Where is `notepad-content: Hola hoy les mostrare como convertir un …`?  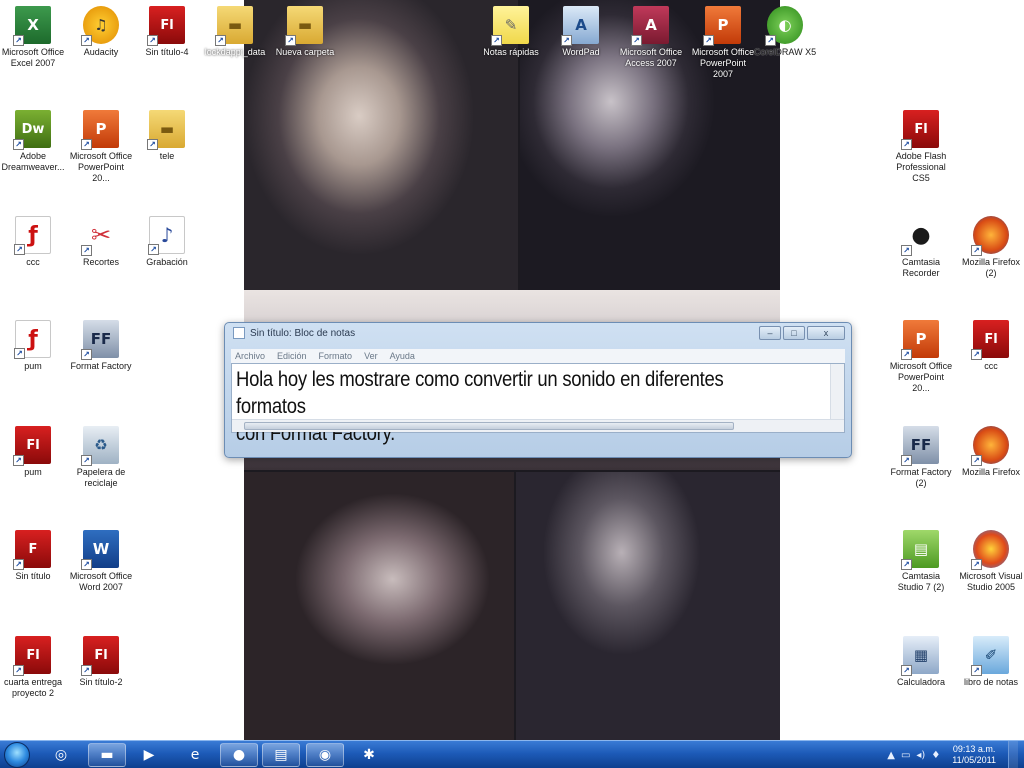 notepad-content: Hola hoy les mostrare como convertir un … is located at coordinates (500, 406).